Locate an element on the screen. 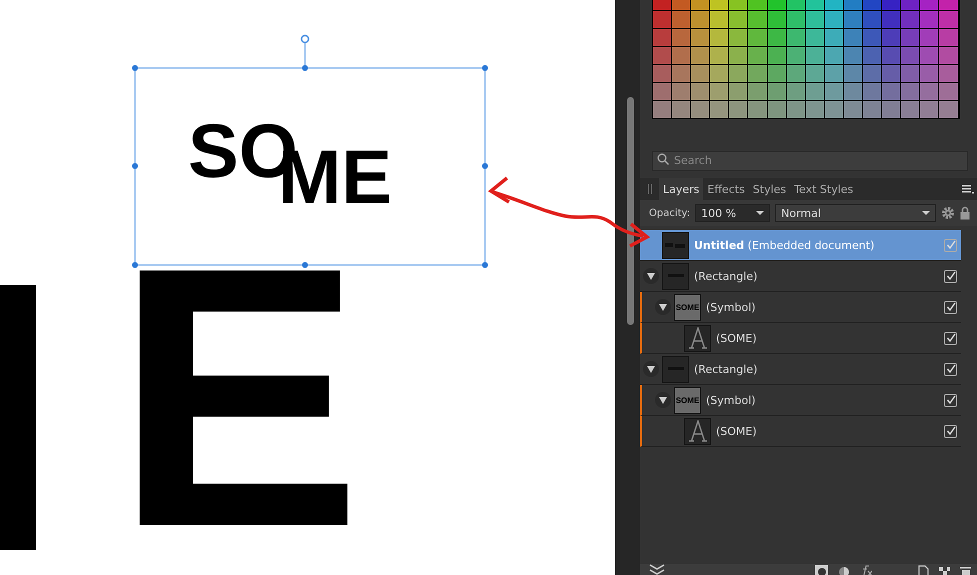  collapse-icon is located at coordinates (656, 569).